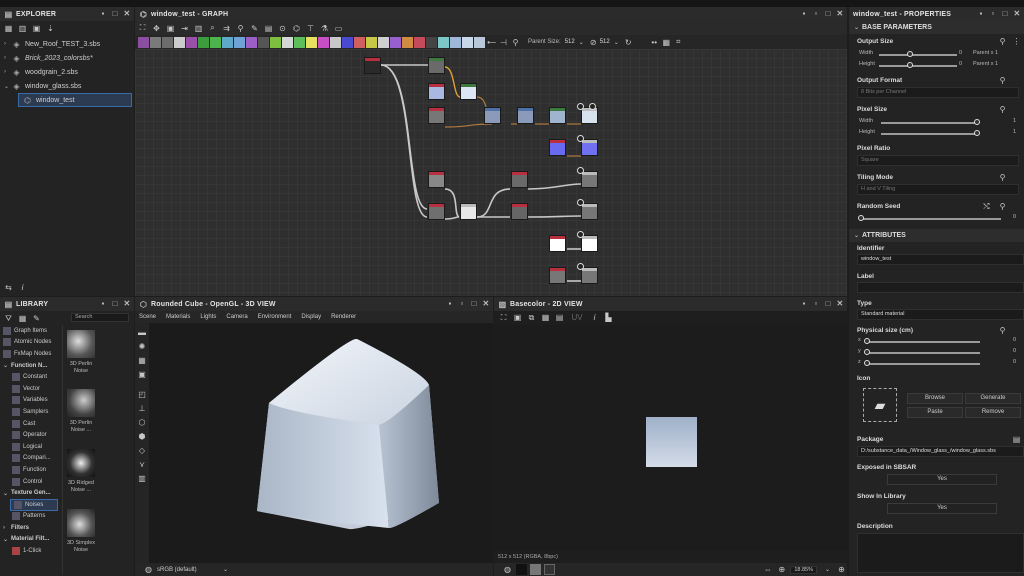  What do you see at coordinates (940, 287) in the screenshot?
I see `label-field` at bounding box center [940, 287].